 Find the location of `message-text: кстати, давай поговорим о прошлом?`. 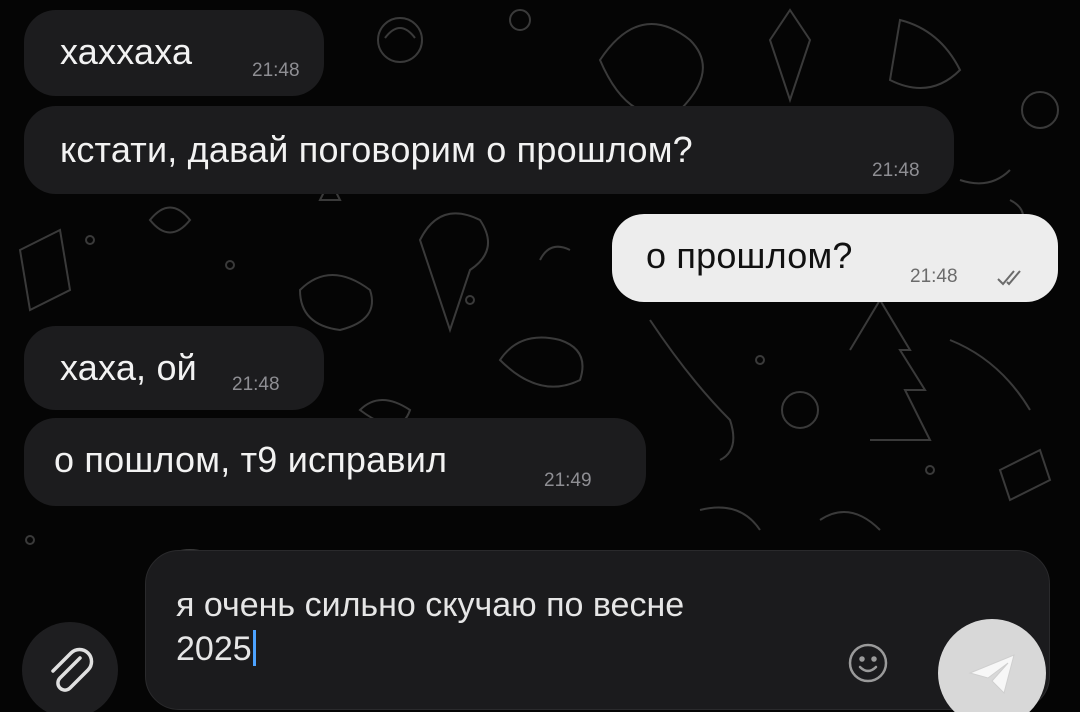

message-text: кстати, давай поговорим о прошлом? is located at coordinates (376, 149).